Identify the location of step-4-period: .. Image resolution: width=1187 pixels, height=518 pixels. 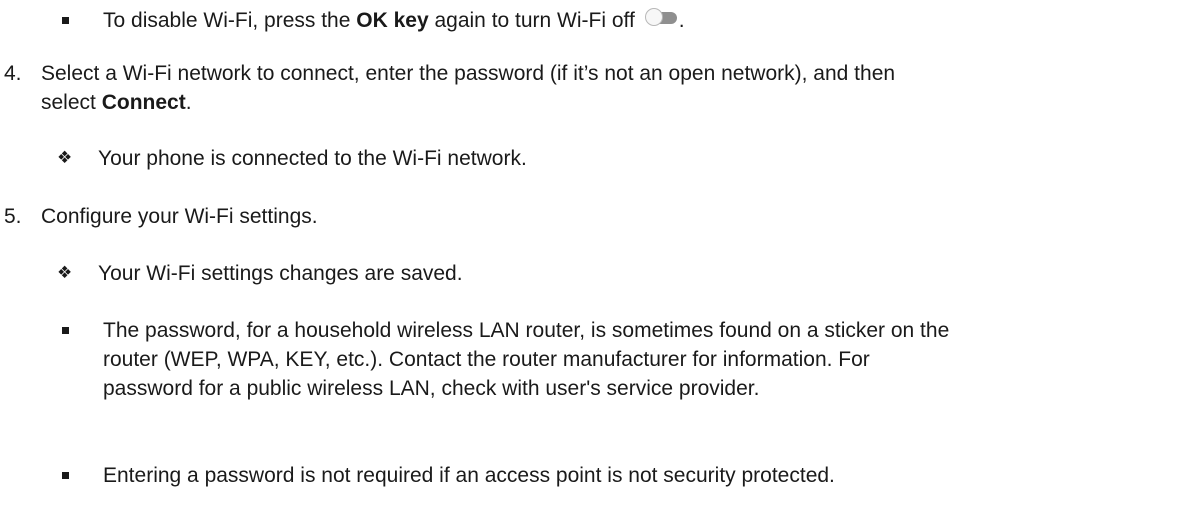
(188, 102).